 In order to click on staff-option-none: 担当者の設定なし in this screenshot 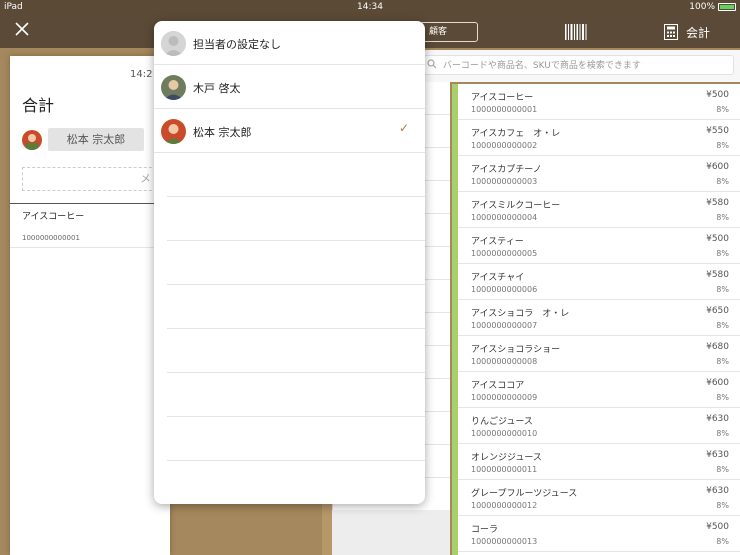, I will do `click(289, 43)`.